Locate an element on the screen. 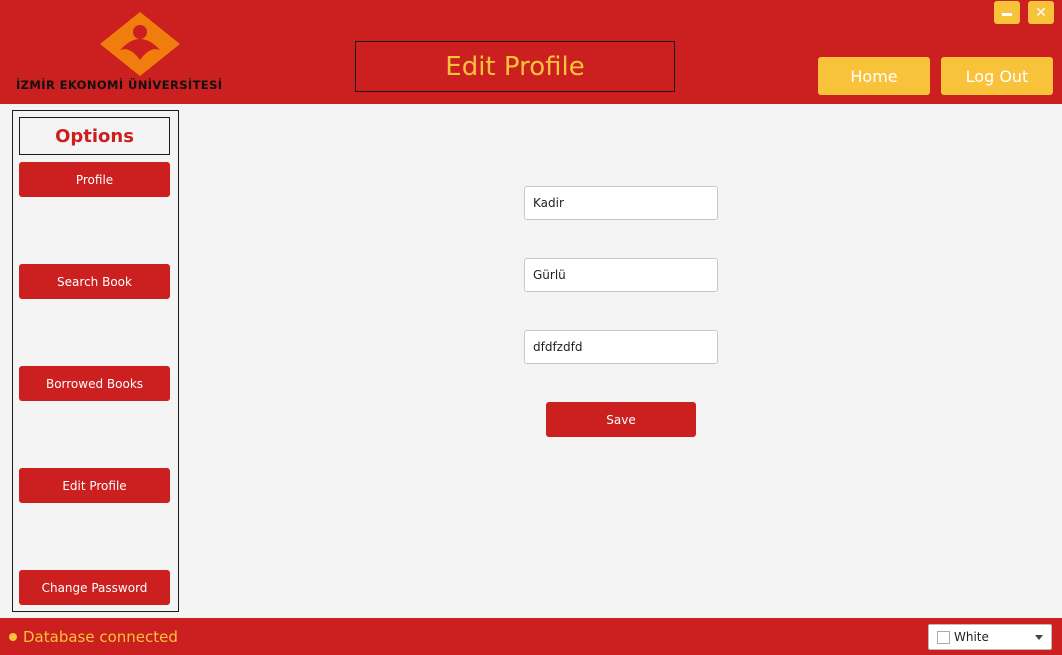  connection-status: Database connected is located at coordinates (93, 637).